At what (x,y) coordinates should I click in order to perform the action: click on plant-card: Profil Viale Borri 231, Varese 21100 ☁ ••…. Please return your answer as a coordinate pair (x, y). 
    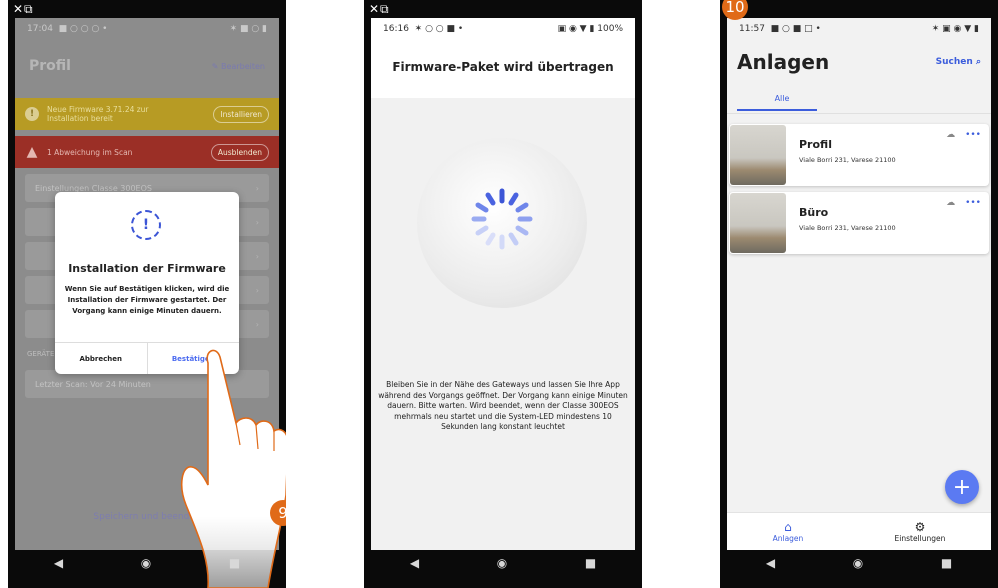
    Looking at the image, I should click on (859, 155).